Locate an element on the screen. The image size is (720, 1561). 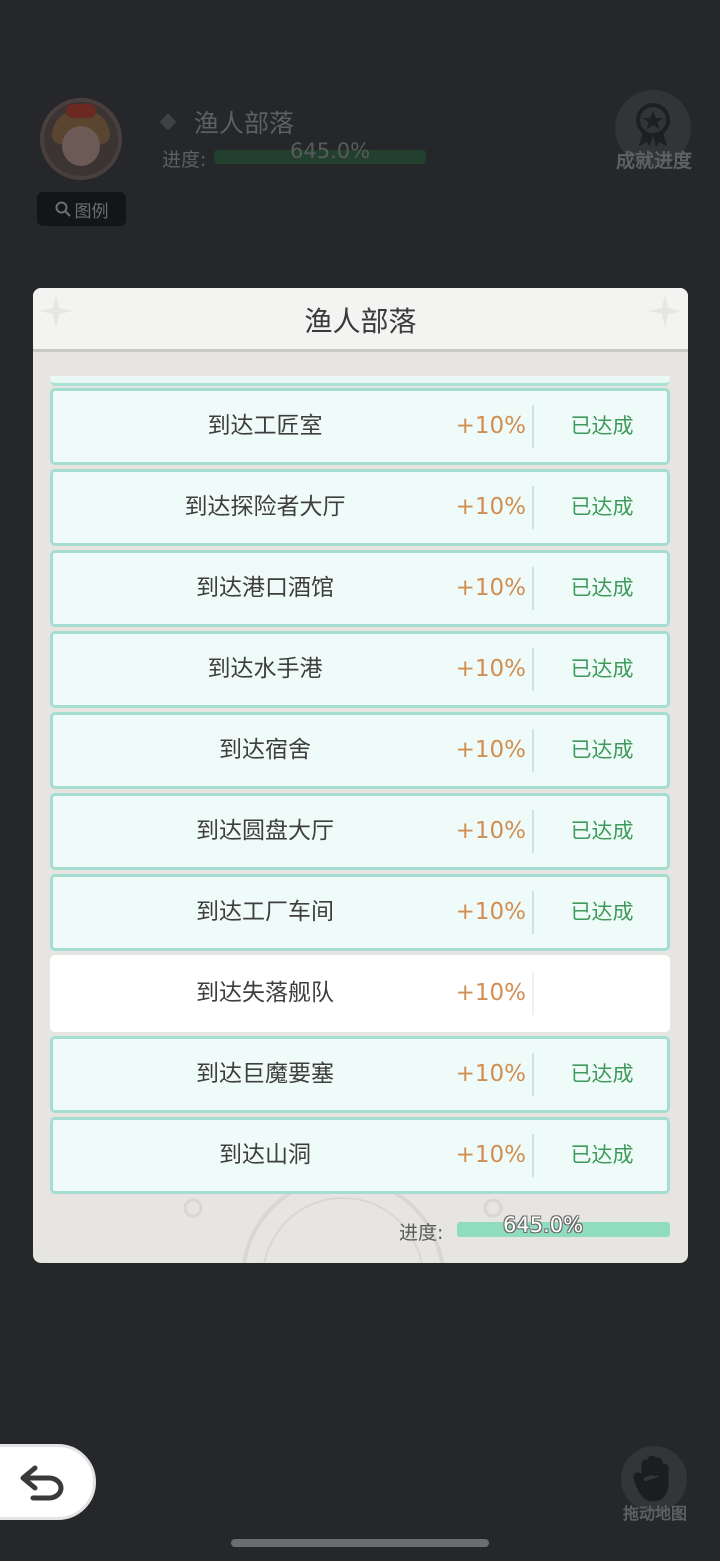
achievement-progress-button: 成就进度 is located at coordinates (653, 133).